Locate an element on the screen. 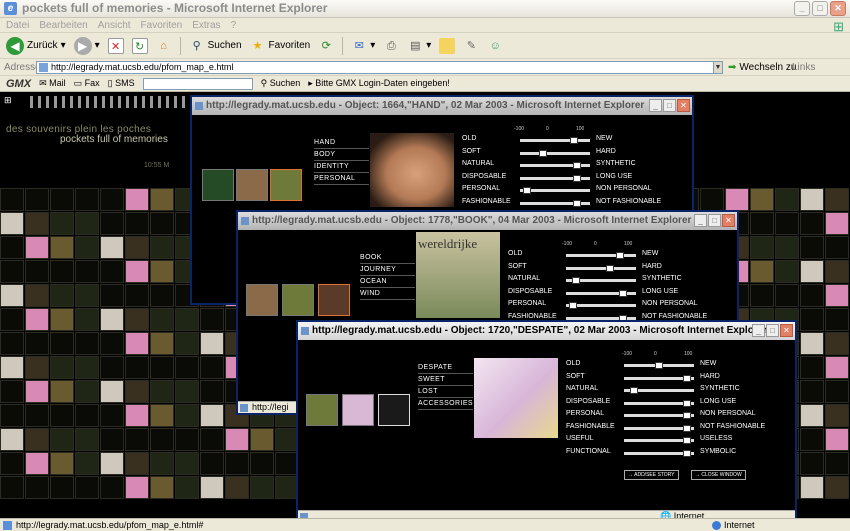 This screenshot has height=531, width=850. gmx-search-input is located at coordinates (197, 83).